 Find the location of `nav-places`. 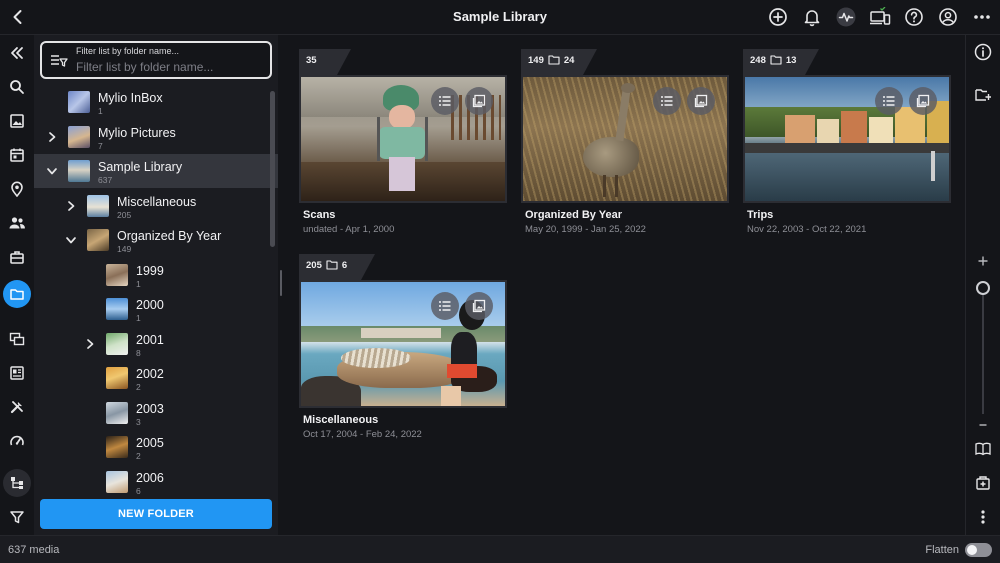

nav-places is located at coordinates (17, 189).